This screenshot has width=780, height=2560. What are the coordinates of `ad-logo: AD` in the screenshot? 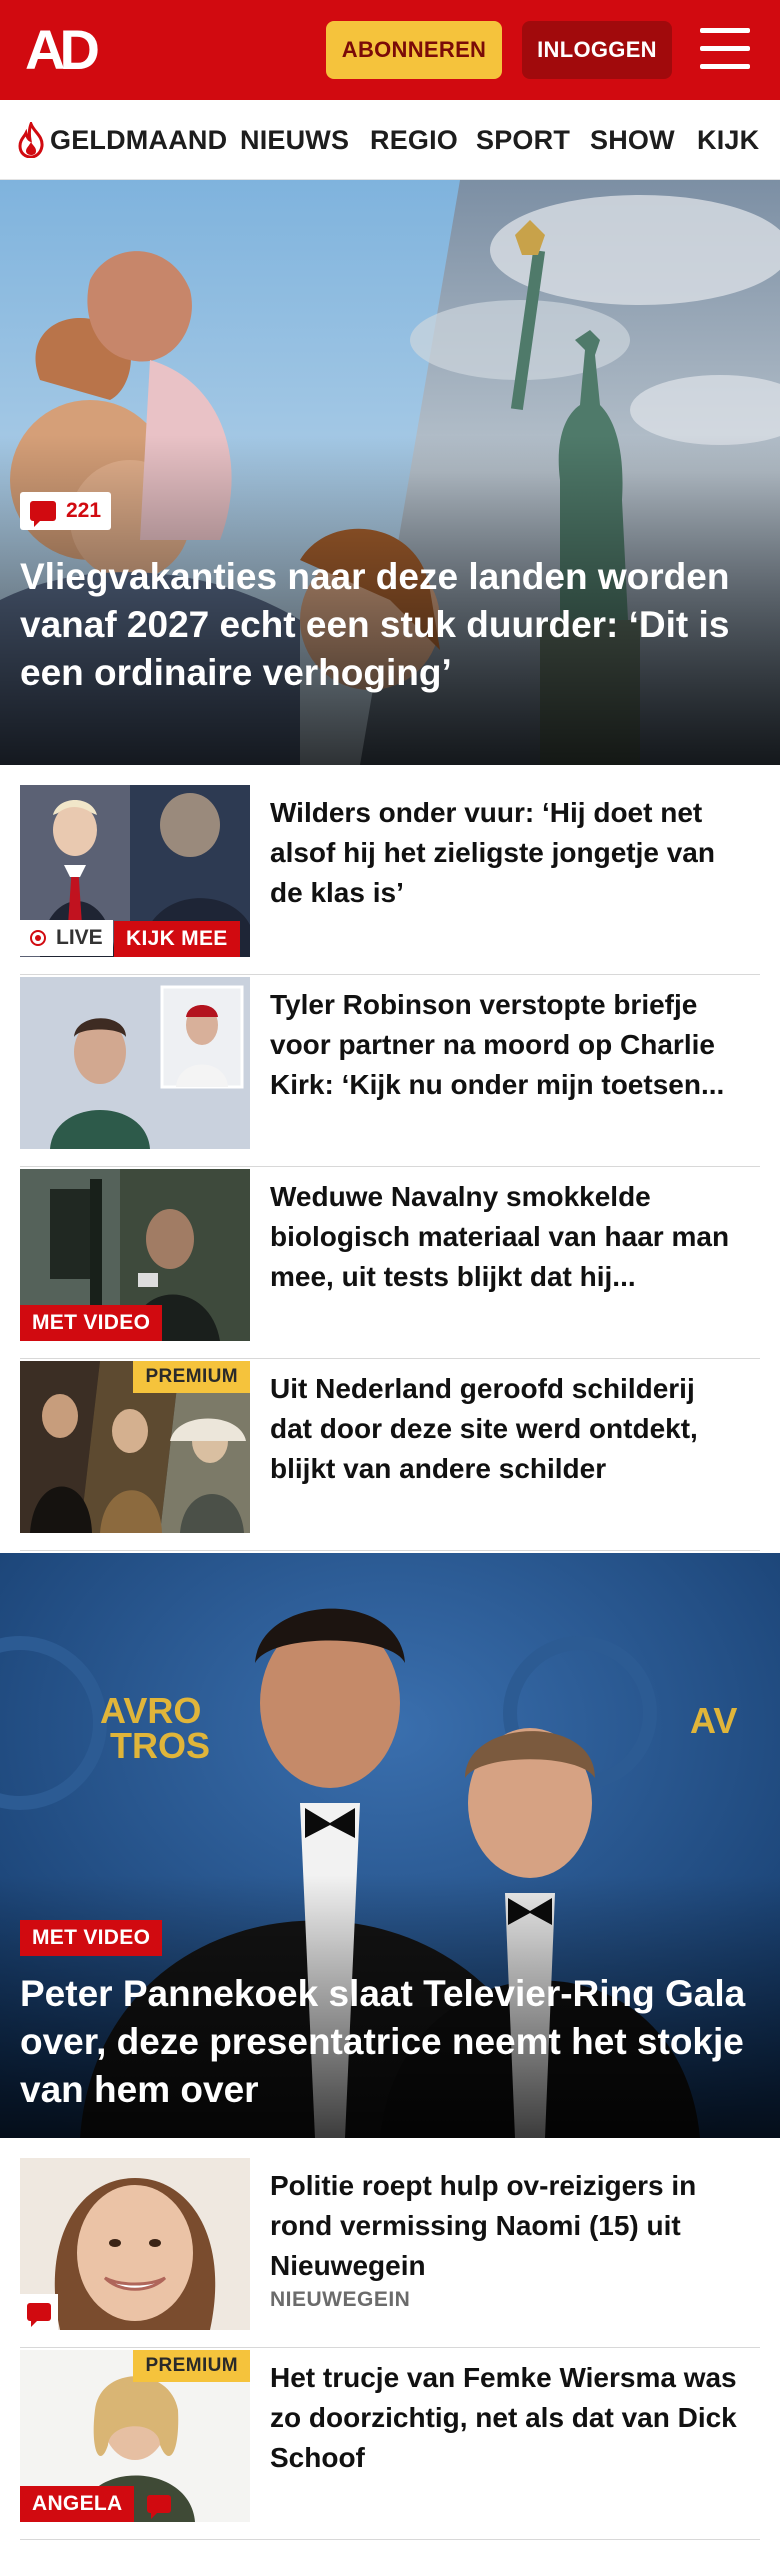 It's located at (70, 50).